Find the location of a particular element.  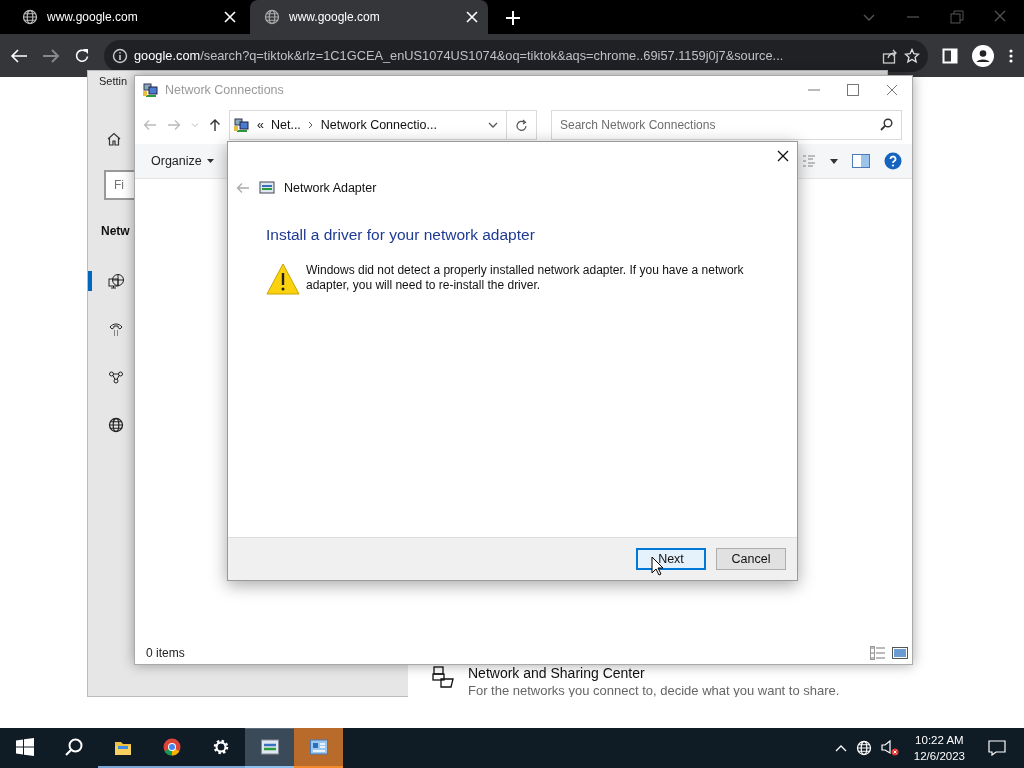

info-icon is located at coordinates (120, 55).